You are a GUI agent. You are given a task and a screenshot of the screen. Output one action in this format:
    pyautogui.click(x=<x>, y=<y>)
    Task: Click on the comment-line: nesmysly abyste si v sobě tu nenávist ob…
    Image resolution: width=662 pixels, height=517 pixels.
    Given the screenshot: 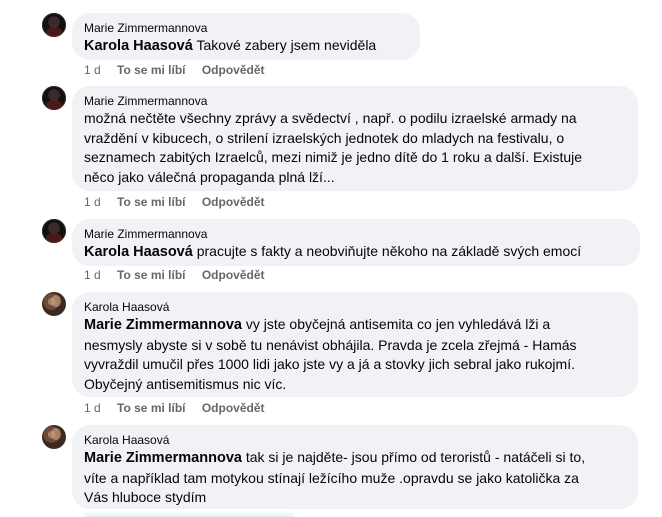 What is the action you would take?
    pyautogui.click(x=330, y=344)
    